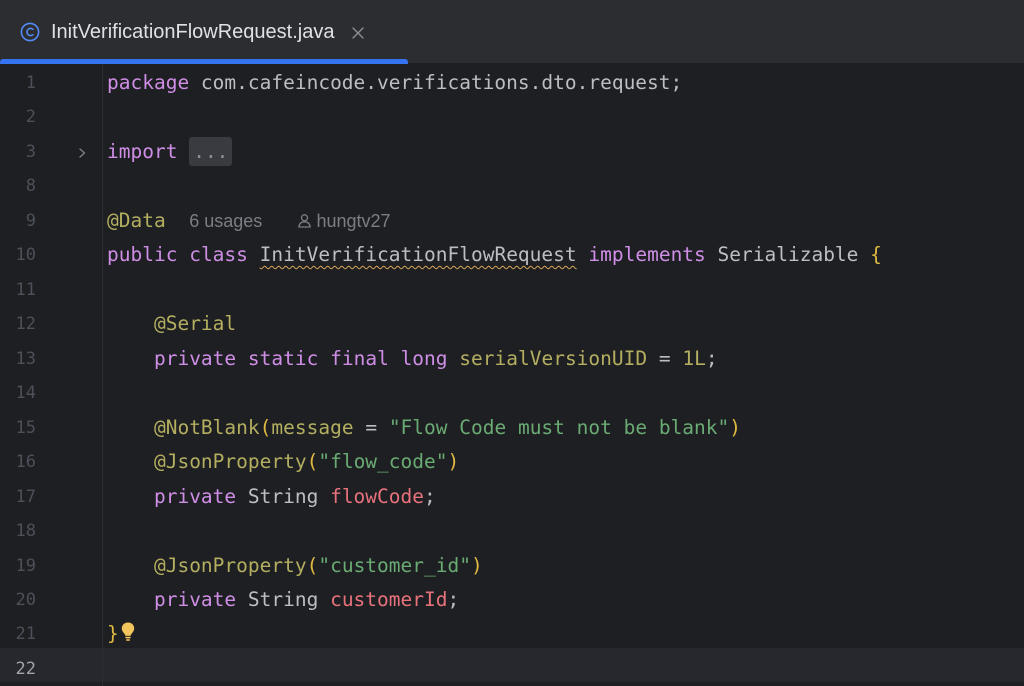 This screenshot has height=686, width=1024. I want to click on keyword: class, so click(218, 254).